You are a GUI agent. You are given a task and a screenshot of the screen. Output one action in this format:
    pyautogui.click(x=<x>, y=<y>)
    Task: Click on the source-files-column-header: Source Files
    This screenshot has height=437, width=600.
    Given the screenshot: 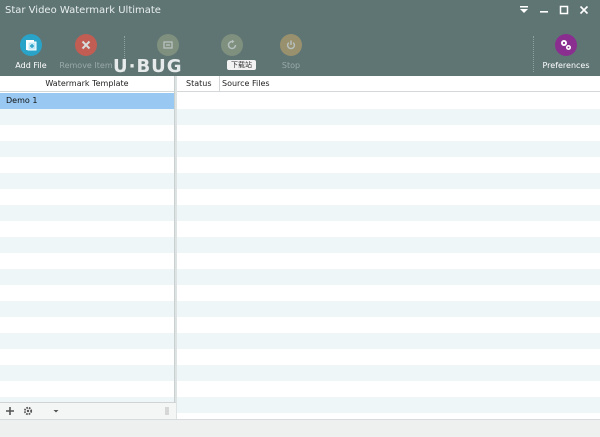 What is the action you would take?
    pyautogui.click(x=410, y=84)
    